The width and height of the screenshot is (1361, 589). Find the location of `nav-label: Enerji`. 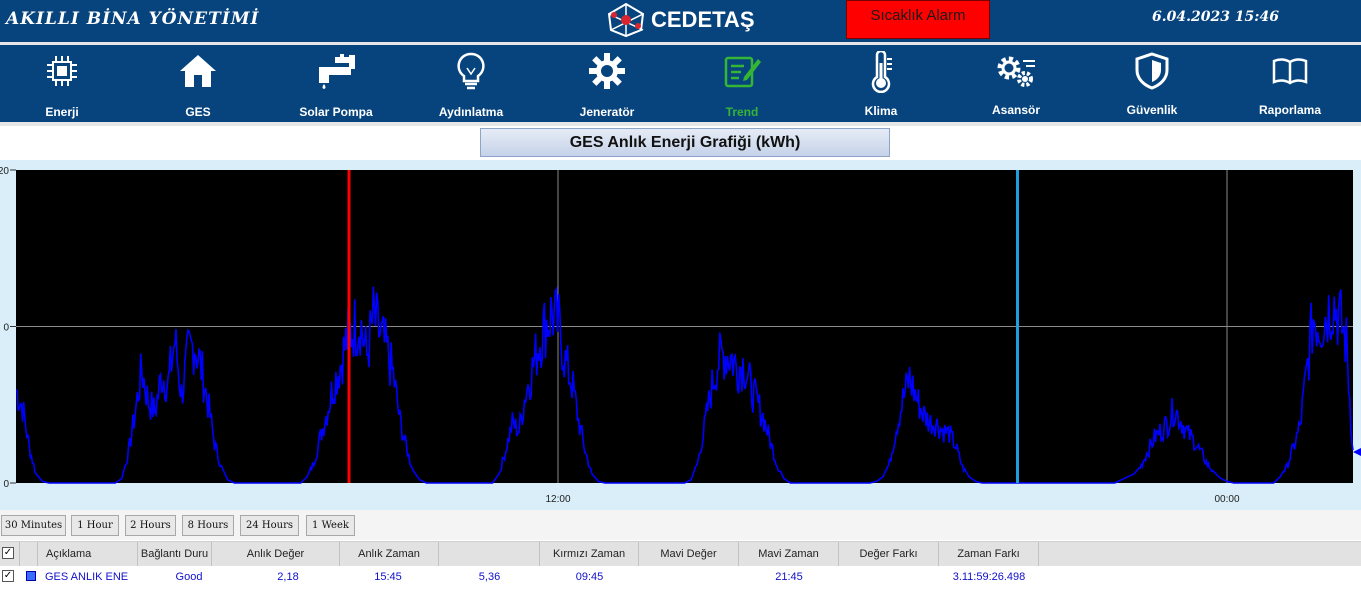

nav-label: Enerji is located at coordinates (62, 112).